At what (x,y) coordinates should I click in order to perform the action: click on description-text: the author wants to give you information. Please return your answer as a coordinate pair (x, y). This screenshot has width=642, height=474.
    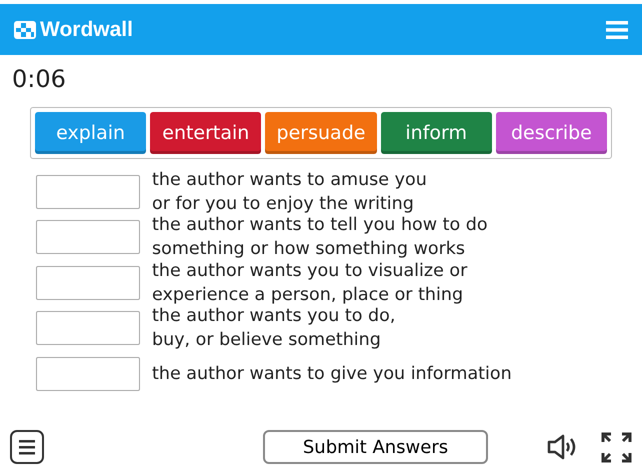
    Looking at the image, I should click on (332, 374).